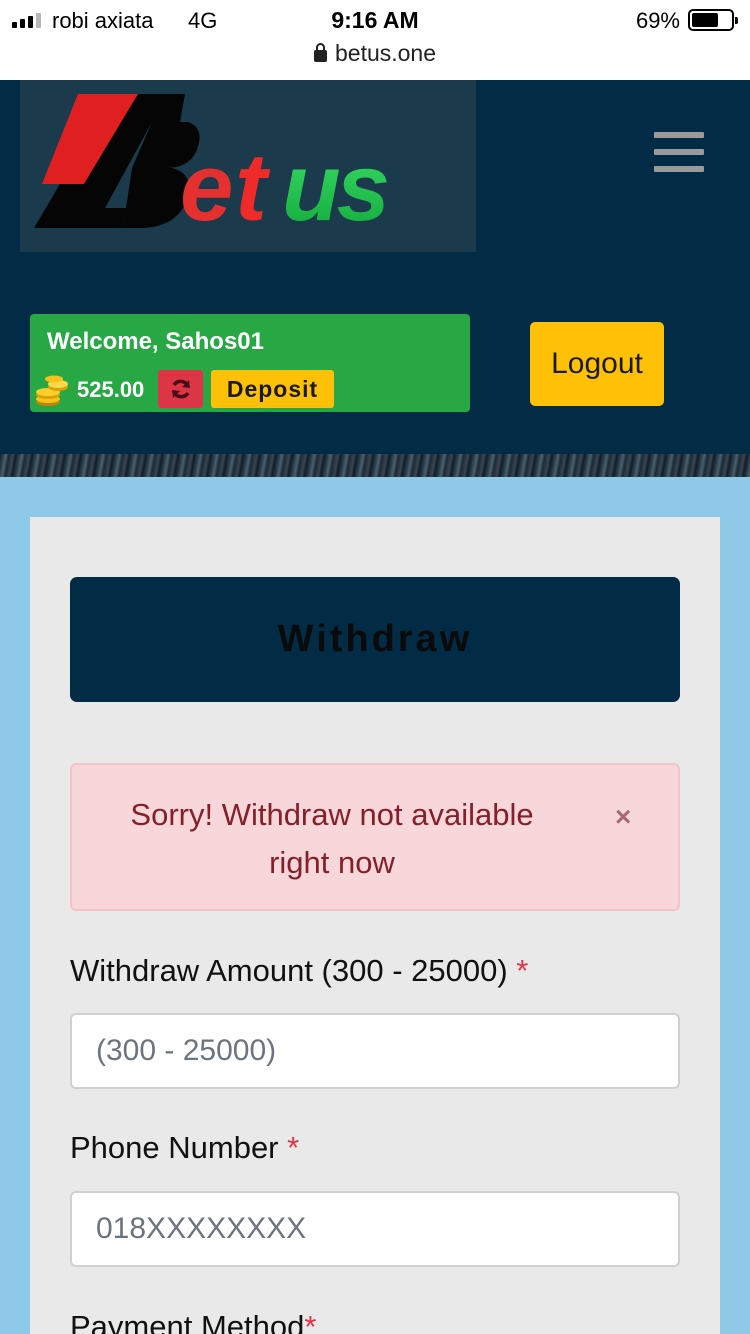  Describe the element at coordinates (375, 1229) in the screenshot. I see `phone-number-input` at that location.